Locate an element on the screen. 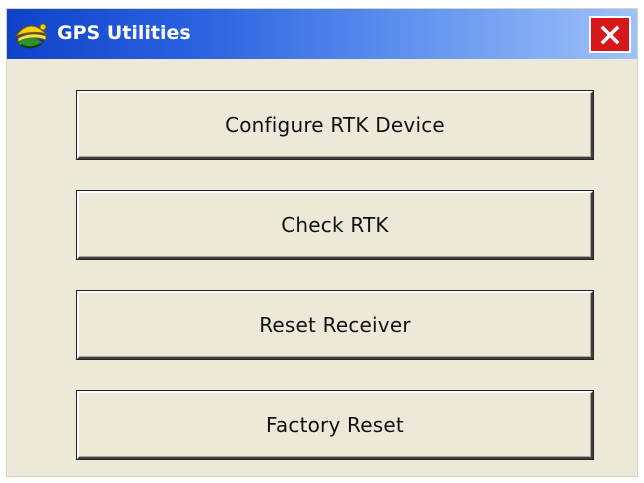 This screenshot has height=483, width=644. close-button is located at coordinates (610, 34).